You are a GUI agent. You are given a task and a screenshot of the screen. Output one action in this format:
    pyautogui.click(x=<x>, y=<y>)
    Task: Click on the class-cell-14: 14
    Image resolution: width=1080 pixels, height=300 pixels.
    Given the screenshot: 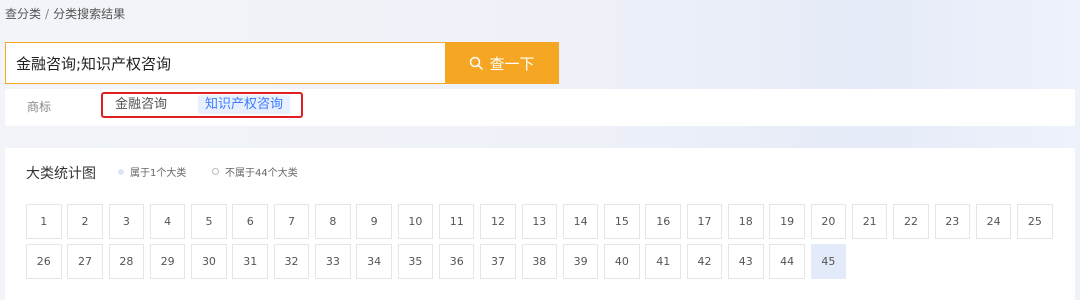 What is the action you would take?
    pyautogui.click(x=580, y=221)
    